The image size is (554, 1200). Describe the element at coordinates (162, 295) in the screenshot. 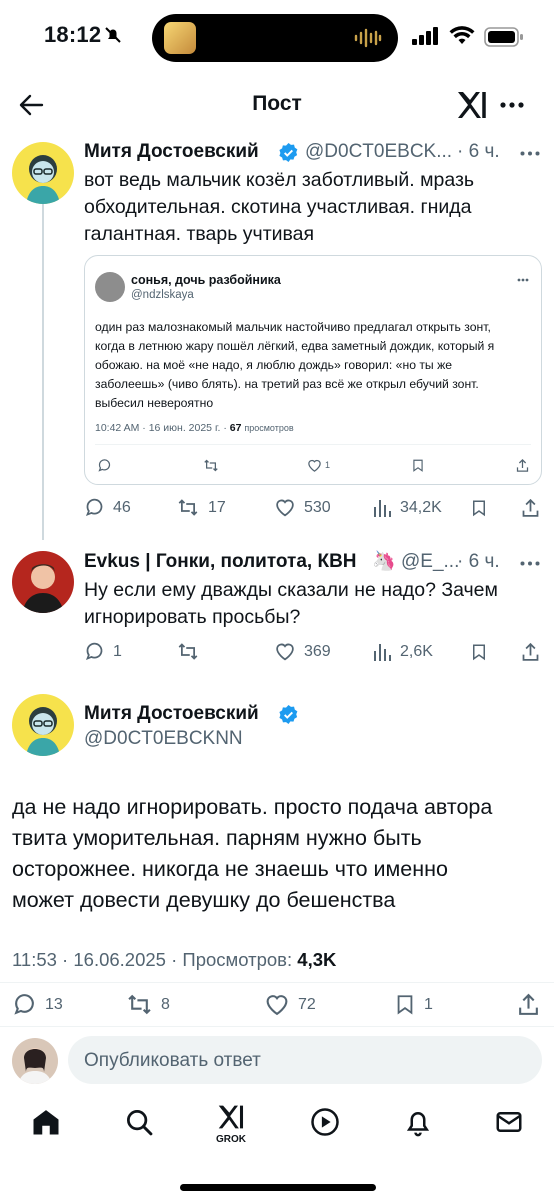

I see `quoted-author-handle: @ndzlskaya` at that location.